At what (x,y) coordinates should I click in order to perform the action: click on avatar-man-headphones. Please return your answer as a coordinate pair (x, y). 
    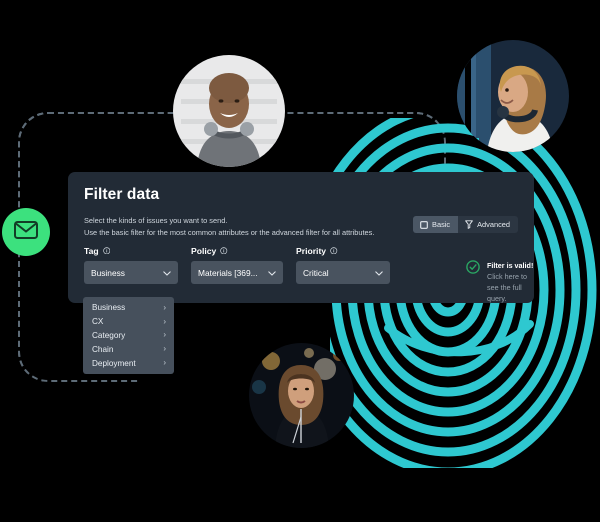
    Looking at the image, I should click on (229, 111).